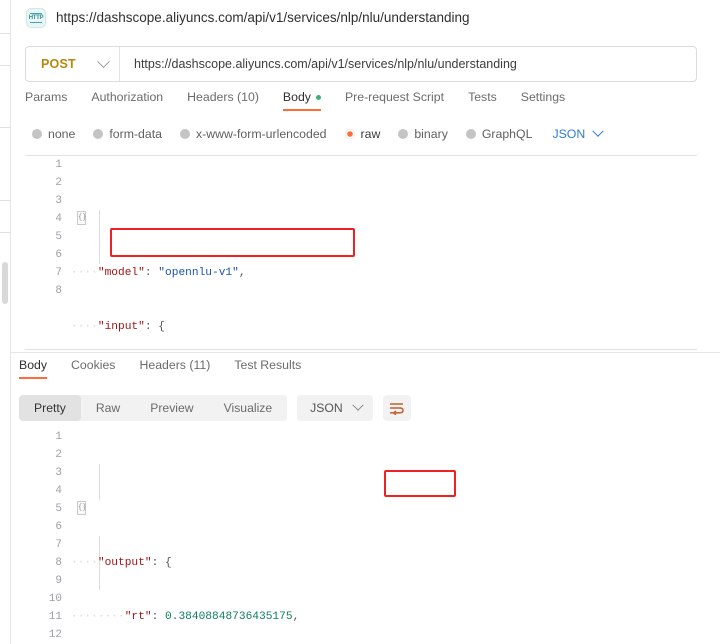 Image resolution: width=720 pixels, height=644 pixels. I want to click on body-type-binary: binary, so click(423, 134).